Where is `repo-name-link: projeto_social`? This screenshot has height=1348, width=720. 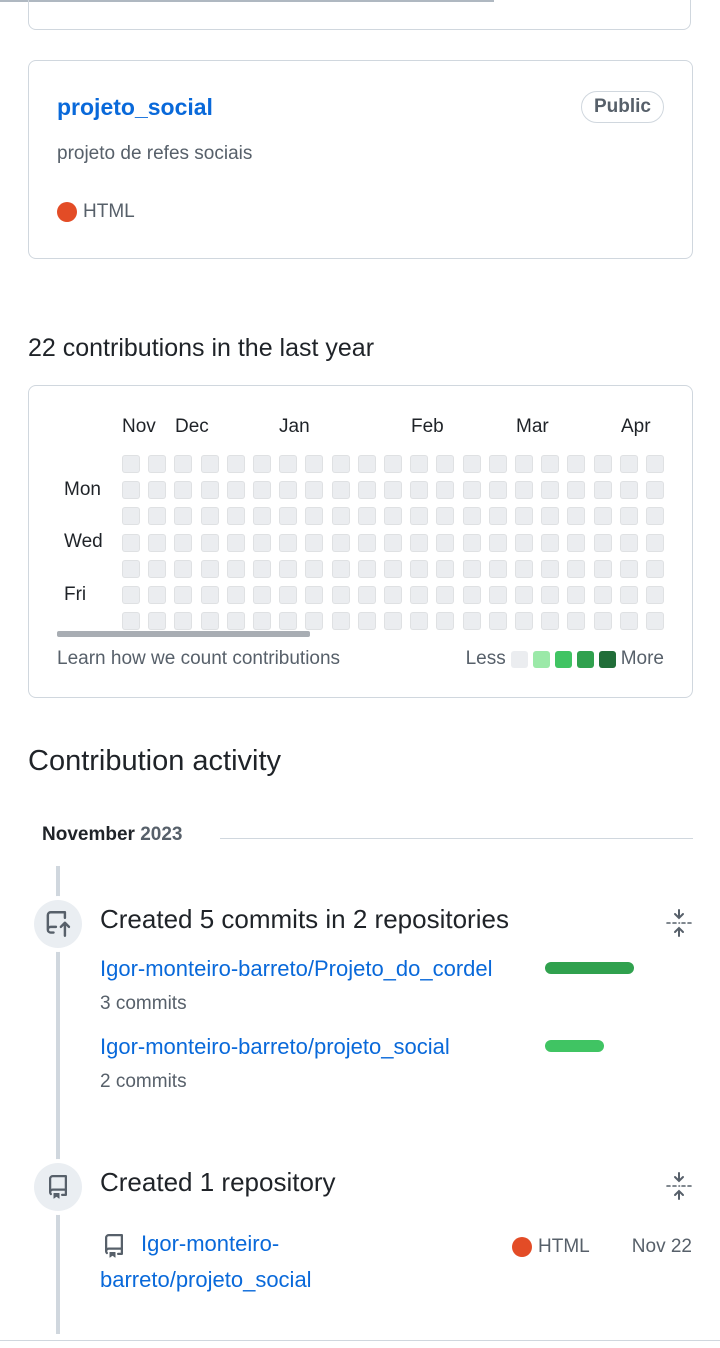 repo-name-link: projeto_social is located at coordinates (135, 107).